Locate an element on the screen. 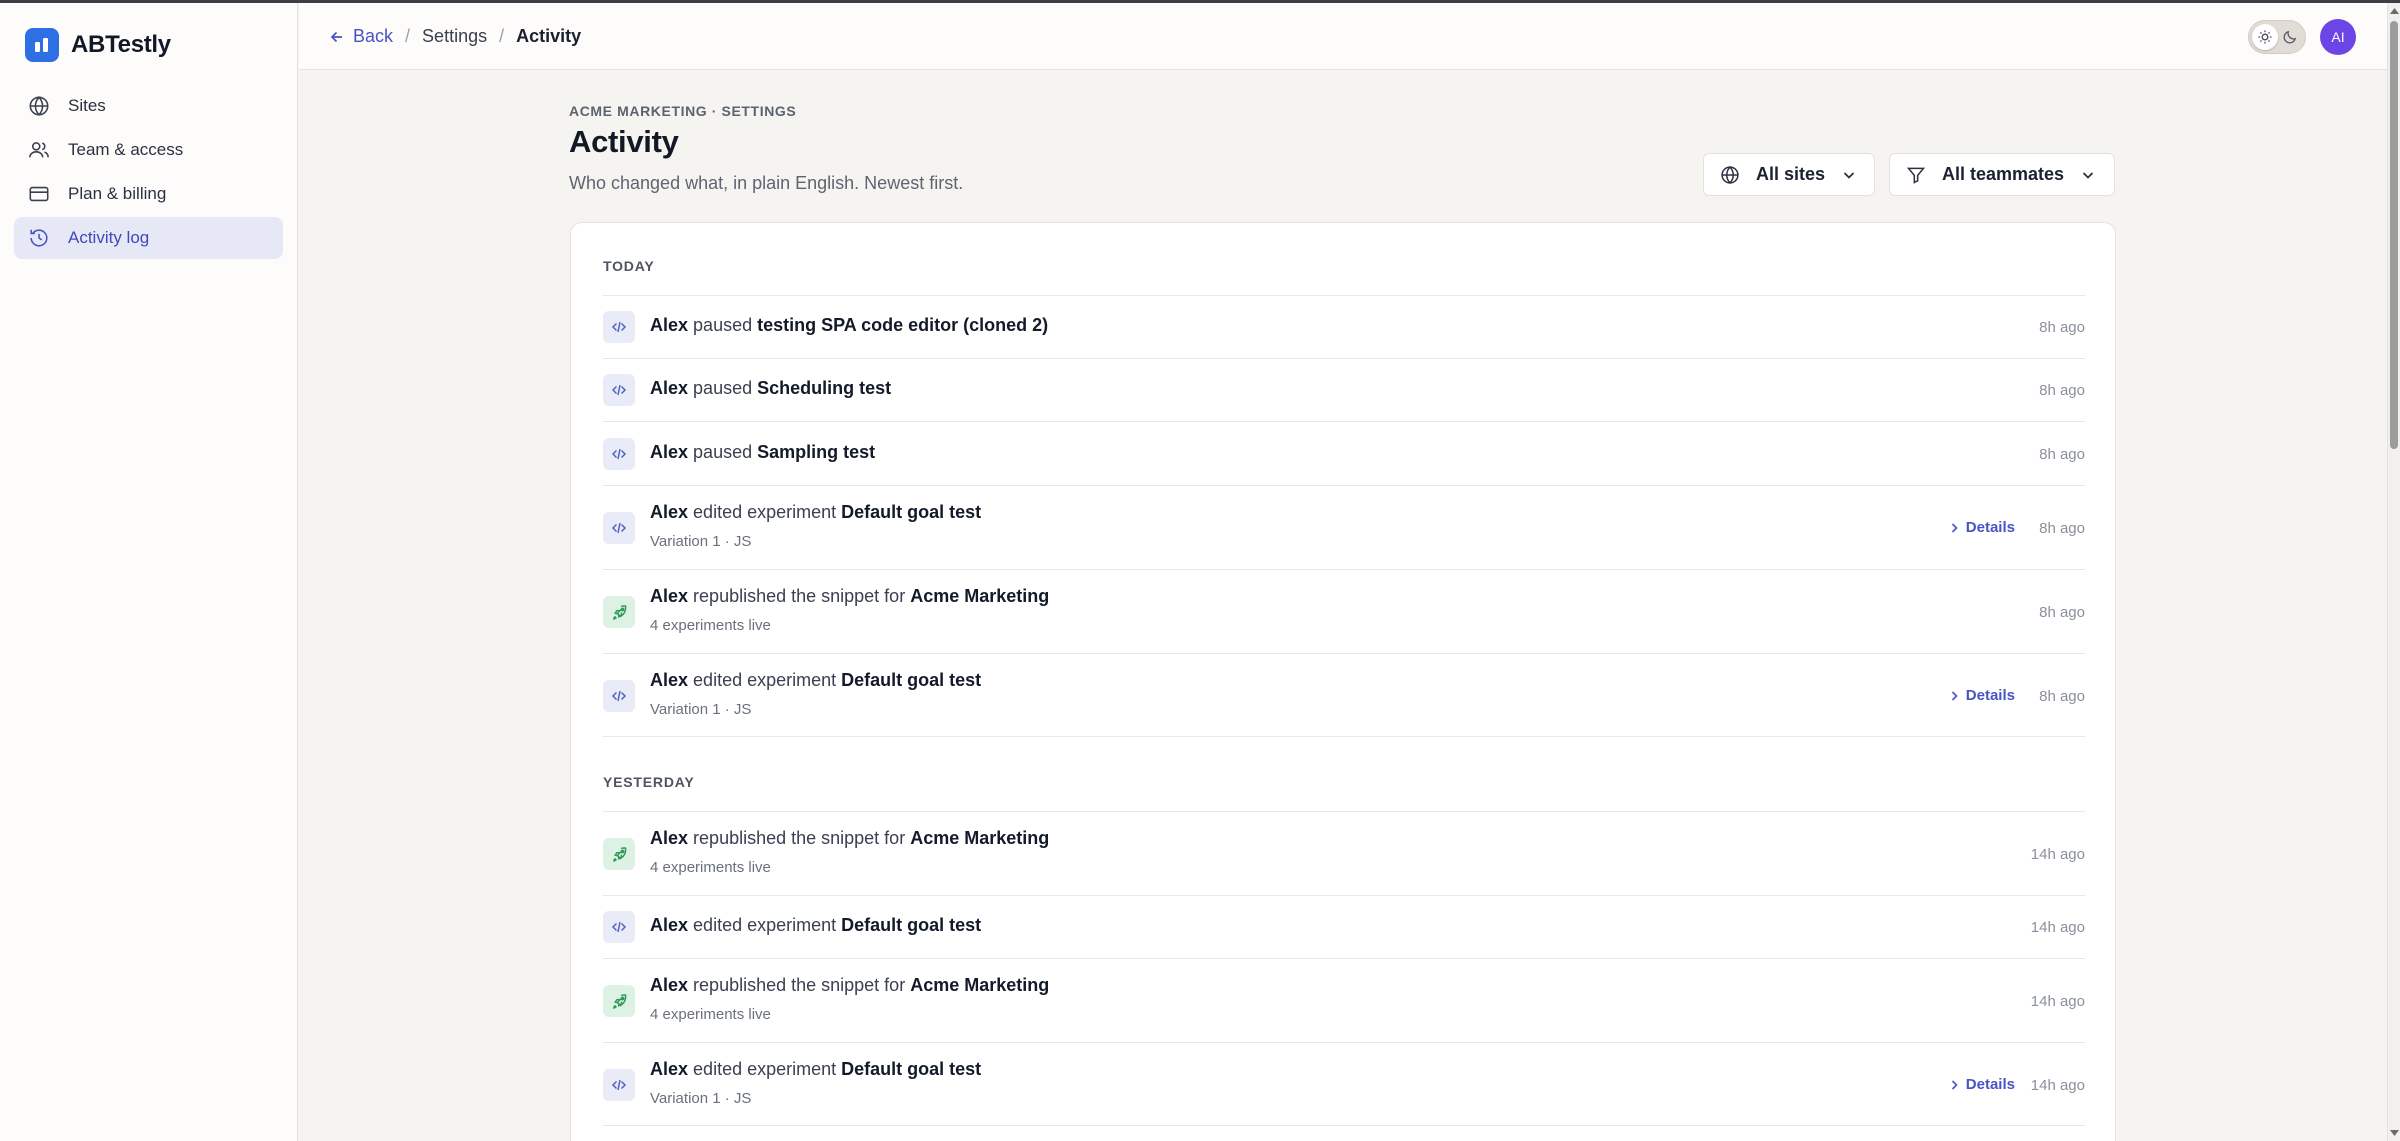  sidebar-item-sites: Sites is located at coordinates (148, 106).